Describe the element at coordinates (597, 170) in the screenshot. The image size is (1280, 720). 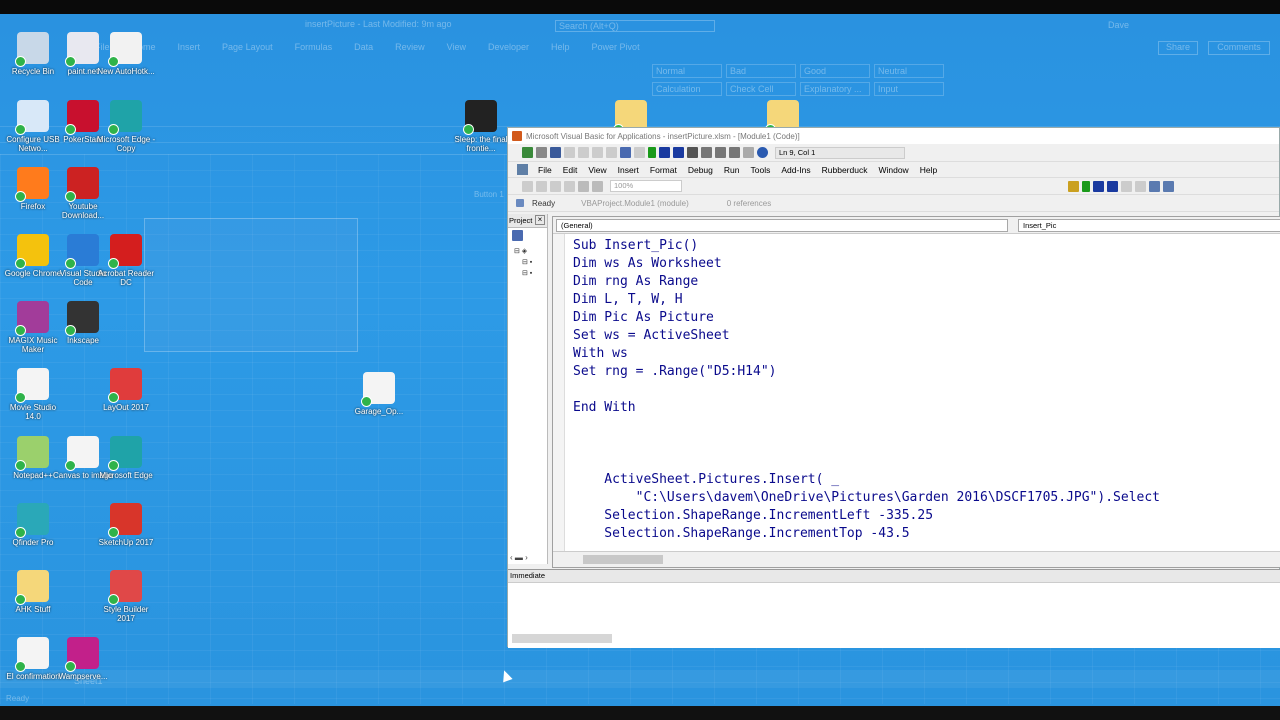
I see `menu-view: View` at that location.